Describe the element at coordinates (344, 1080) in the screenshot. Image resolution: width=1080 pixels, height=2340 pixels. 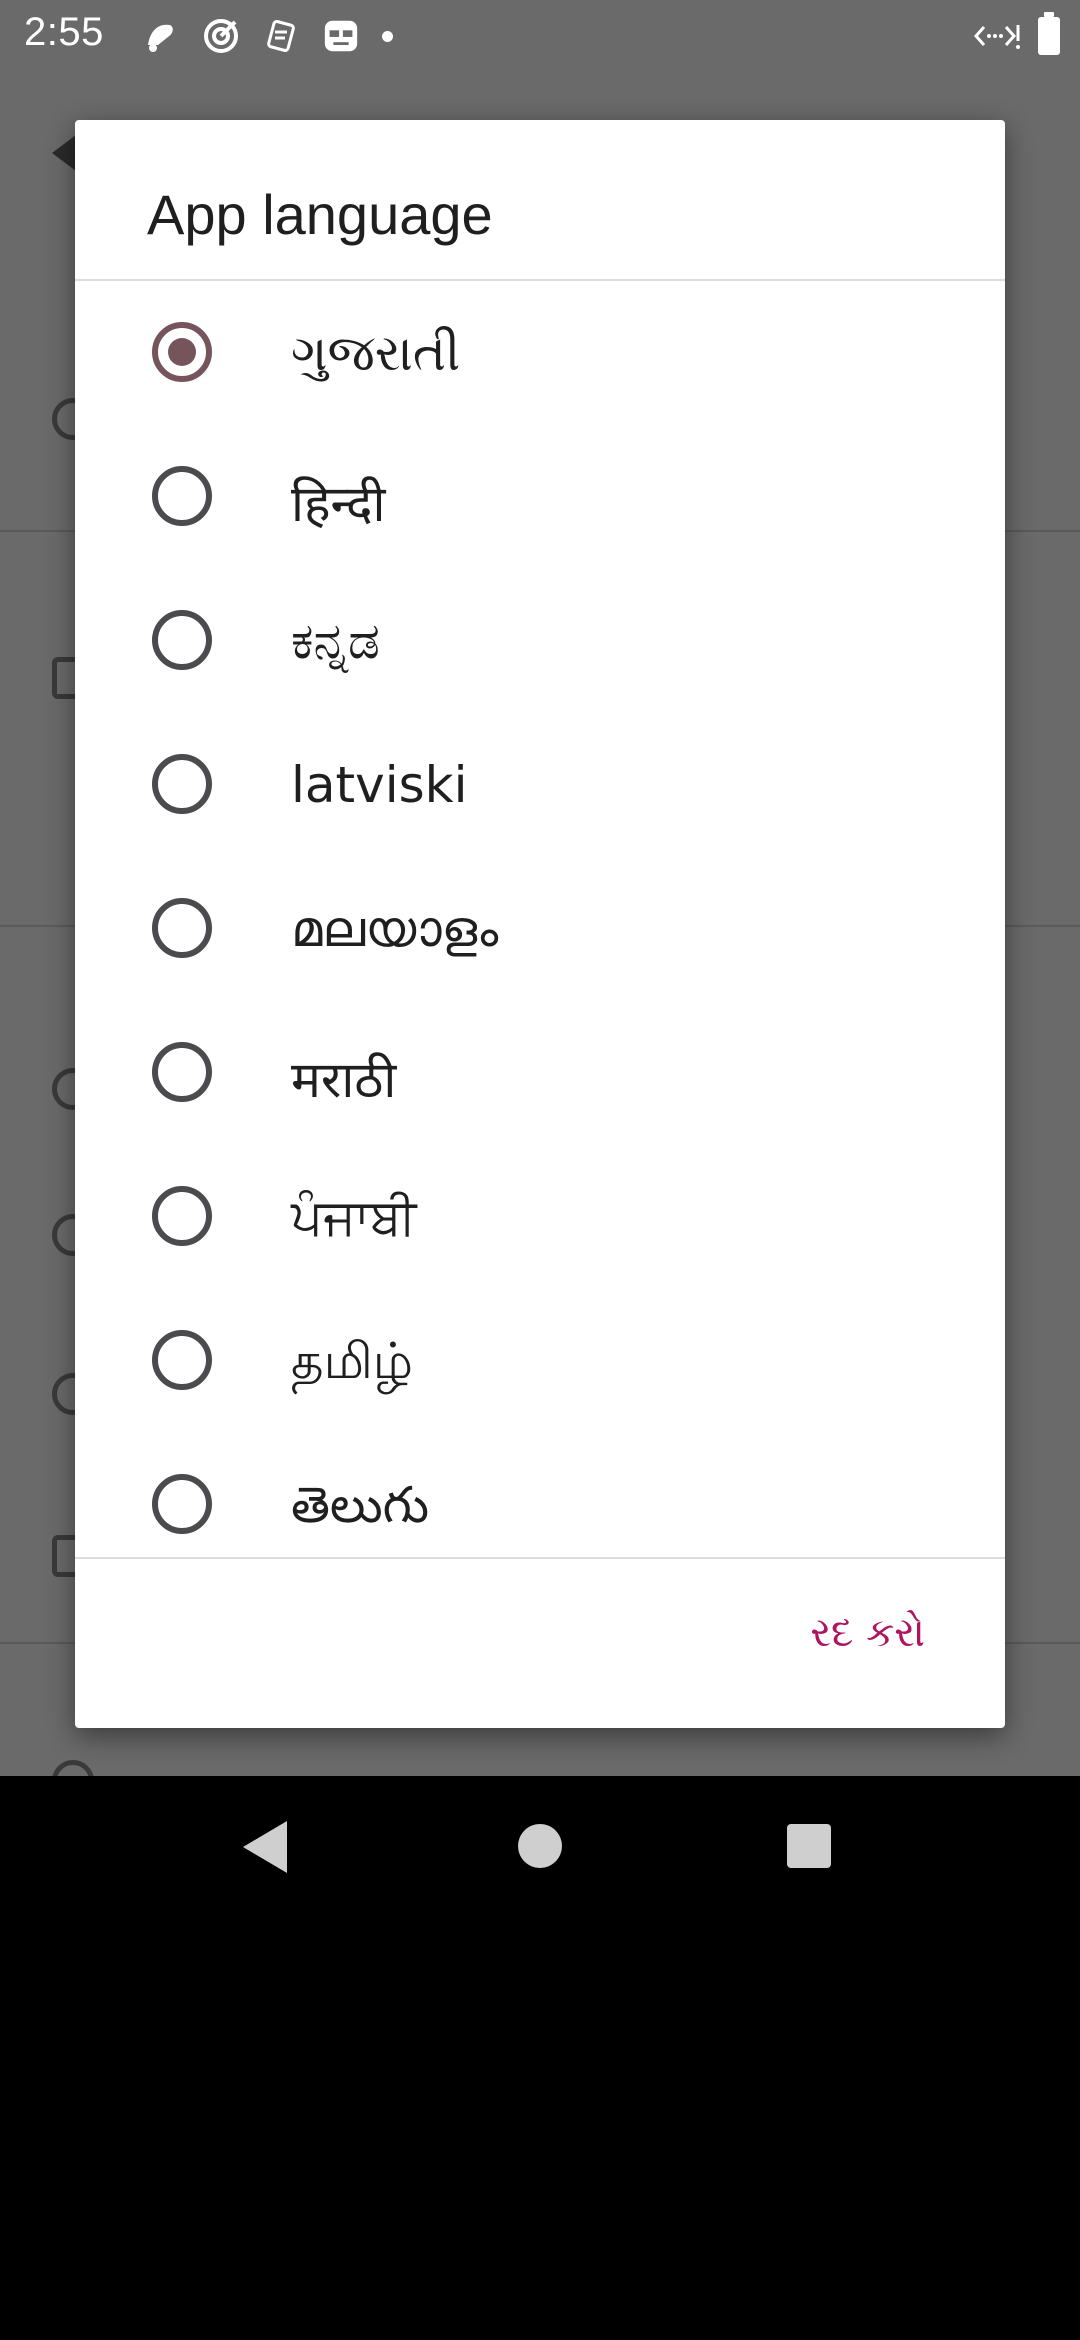
I see `language-label: मराठी` at that location.